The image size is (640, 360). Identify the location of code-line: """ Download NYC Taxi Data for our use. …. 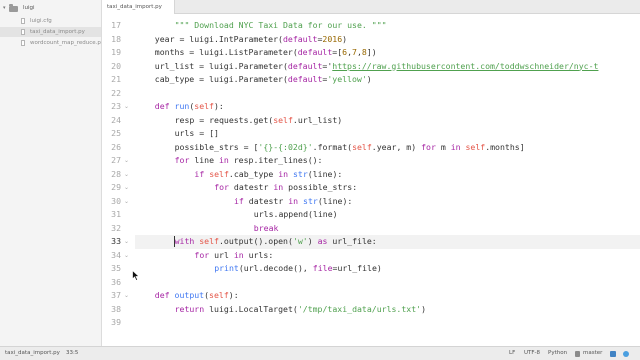
(387, 26).